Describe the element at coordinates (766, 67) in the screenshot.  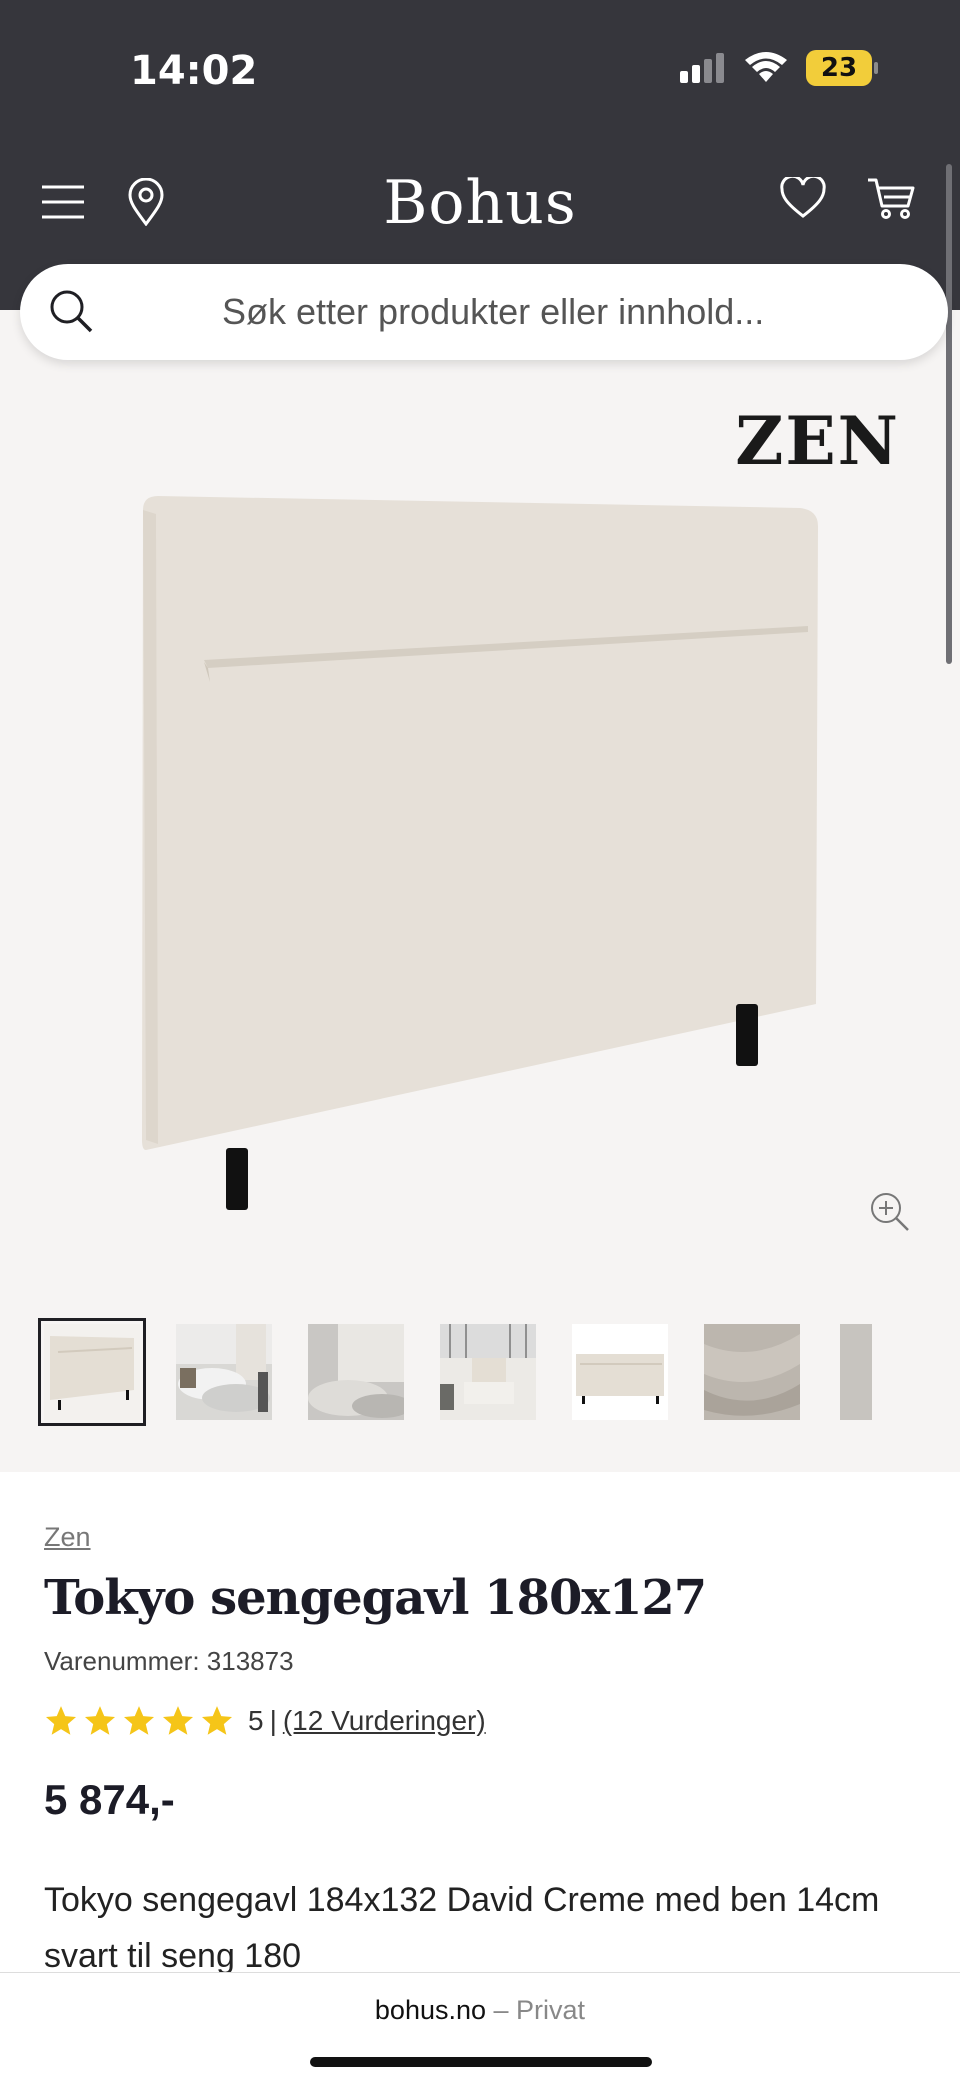
I see `wifi-icon` at that location.